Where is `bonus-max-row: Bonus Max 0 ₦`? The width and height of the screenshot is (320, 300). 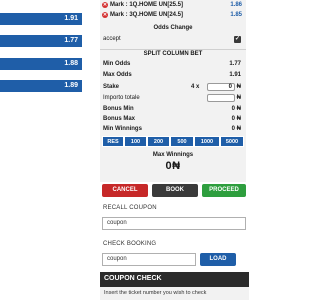
bonus-max-row: Bonus Max 0 ₦ is located at coordinates (173, 119).